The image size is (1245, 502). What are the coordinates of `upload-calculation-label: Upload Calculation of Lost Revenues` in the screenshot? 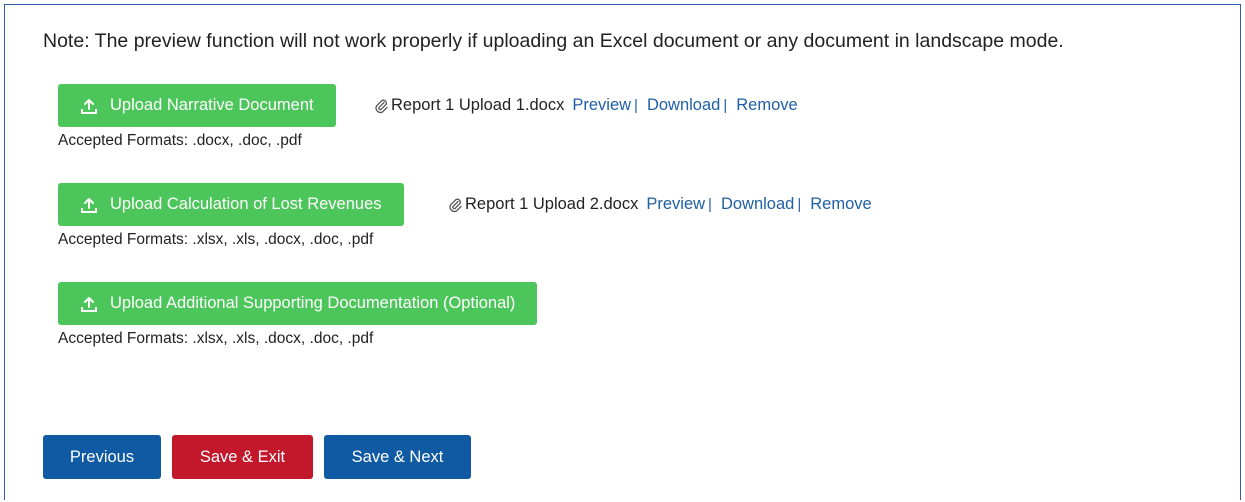 It's located at (246, 204).